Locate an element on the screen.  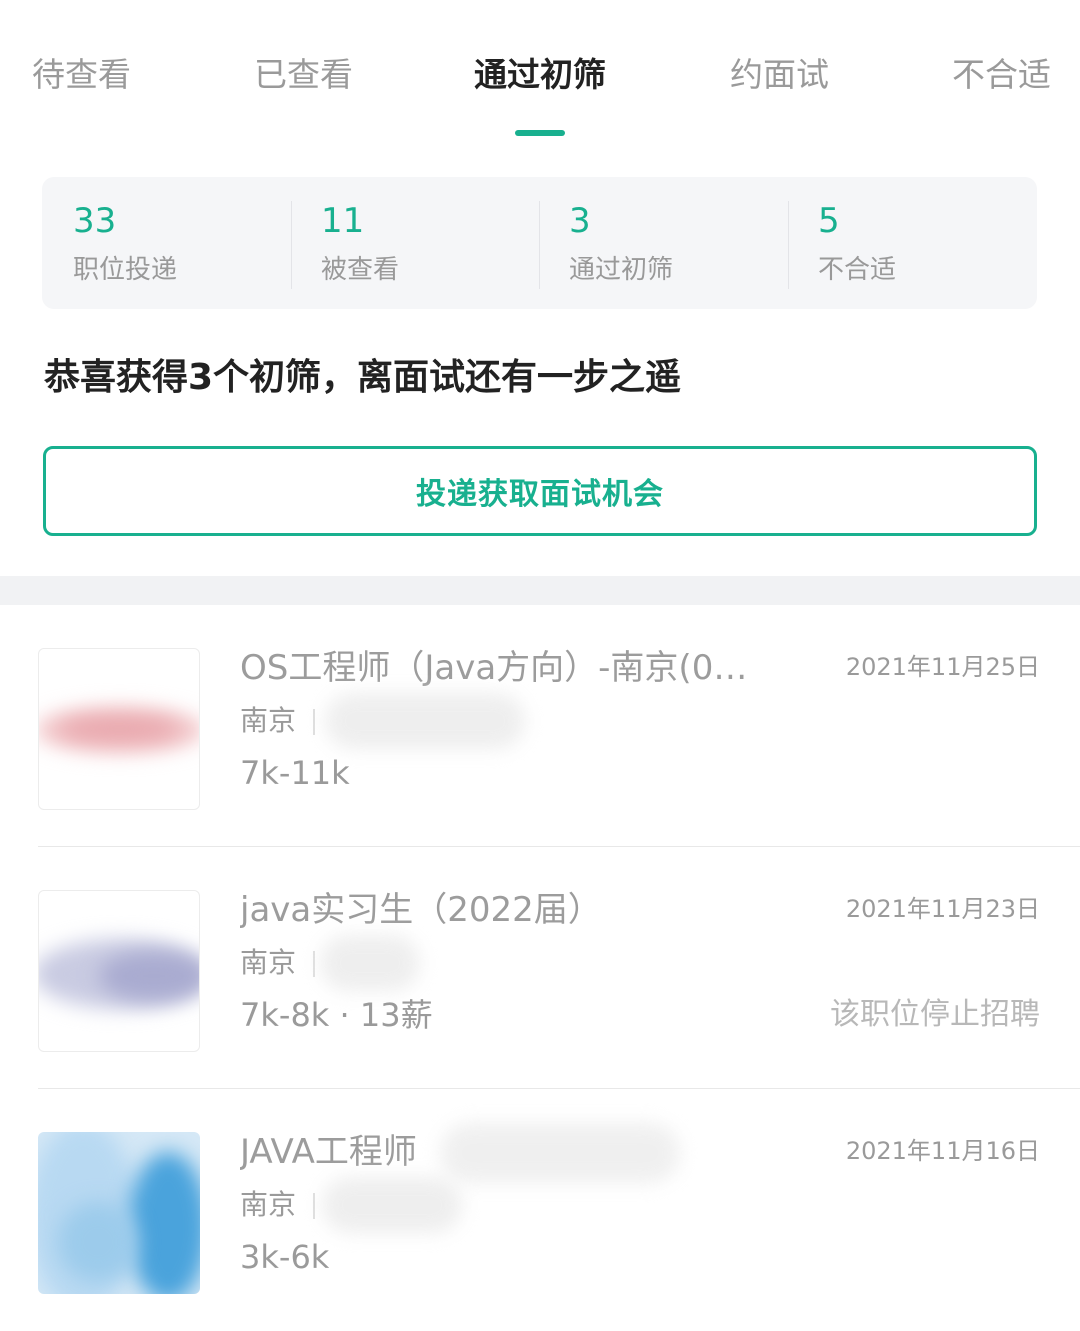
stat-count: 5 is located at coordinates (829, 221).